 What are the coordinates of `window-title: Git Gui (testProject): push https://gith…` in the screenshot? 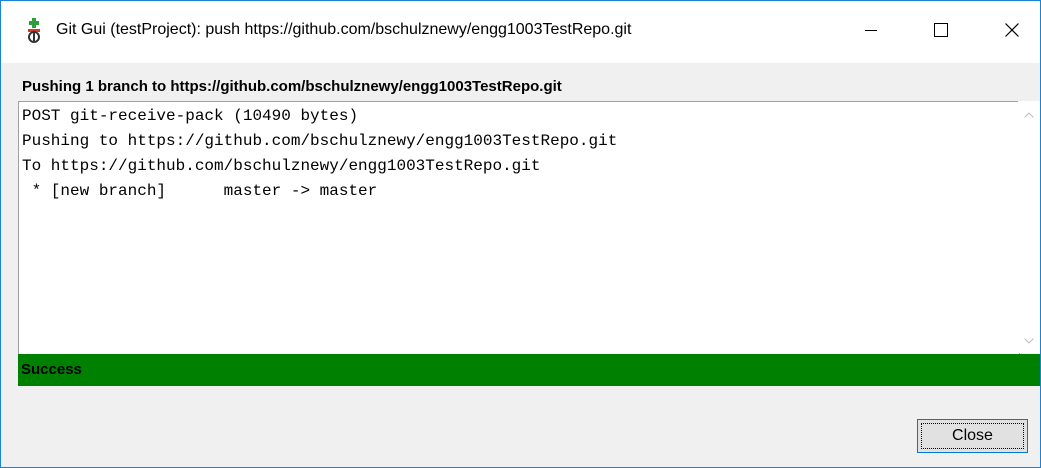 It's located at (344, 29).